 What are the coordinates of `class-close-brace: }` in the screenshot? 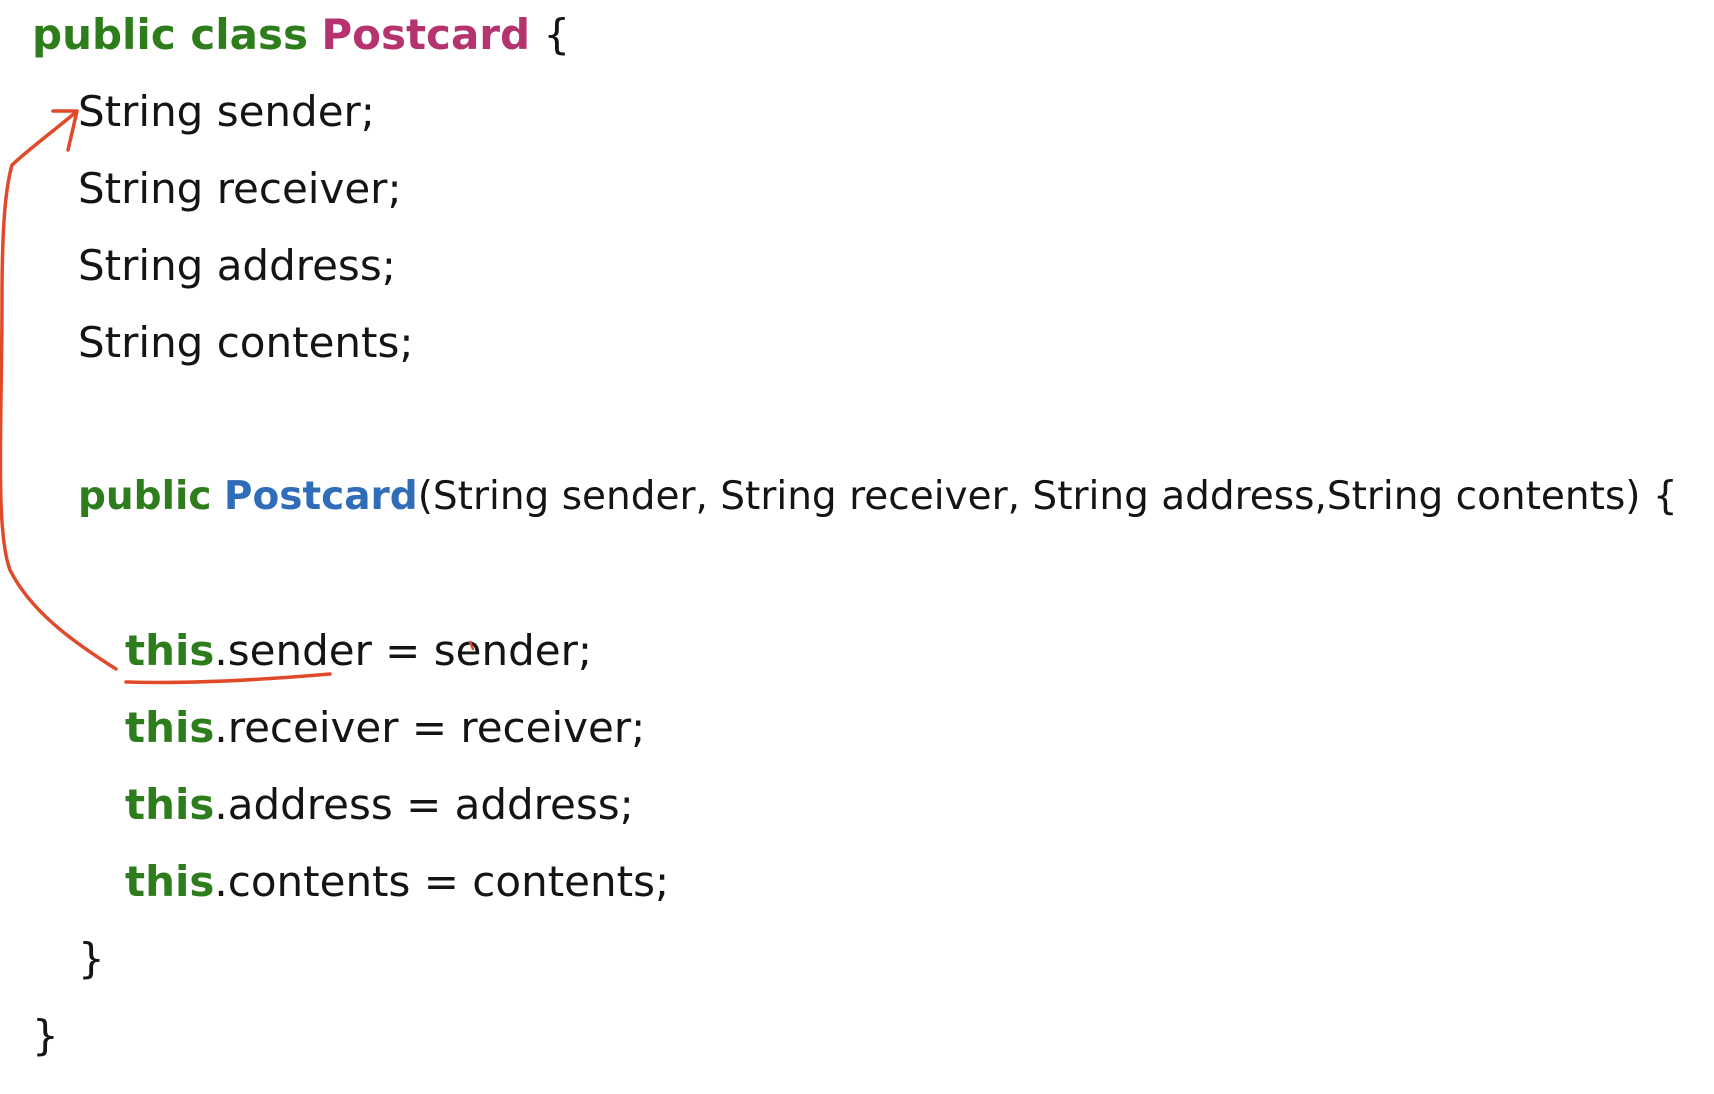 It's located at (45, 1035).